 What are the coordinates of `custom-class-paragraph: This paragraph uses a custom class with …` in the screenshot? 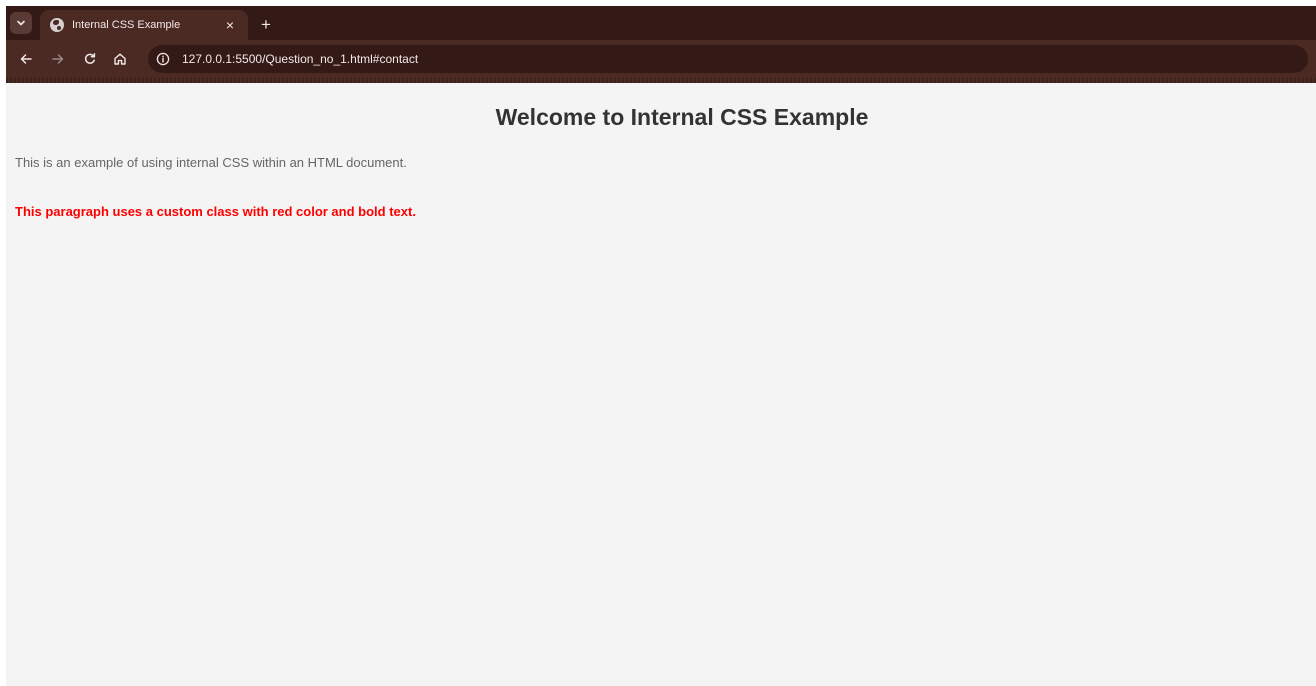 It's located at (215, 211).